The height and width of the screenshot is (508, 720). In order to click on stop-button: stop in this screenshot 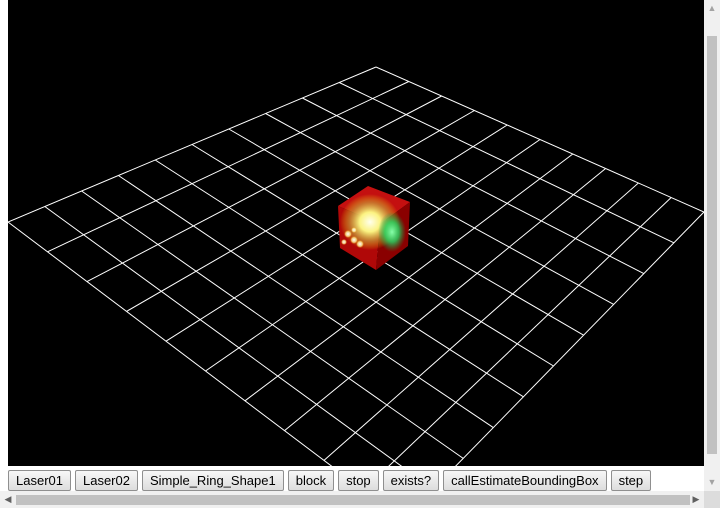, I will do `click(358, 480)`.